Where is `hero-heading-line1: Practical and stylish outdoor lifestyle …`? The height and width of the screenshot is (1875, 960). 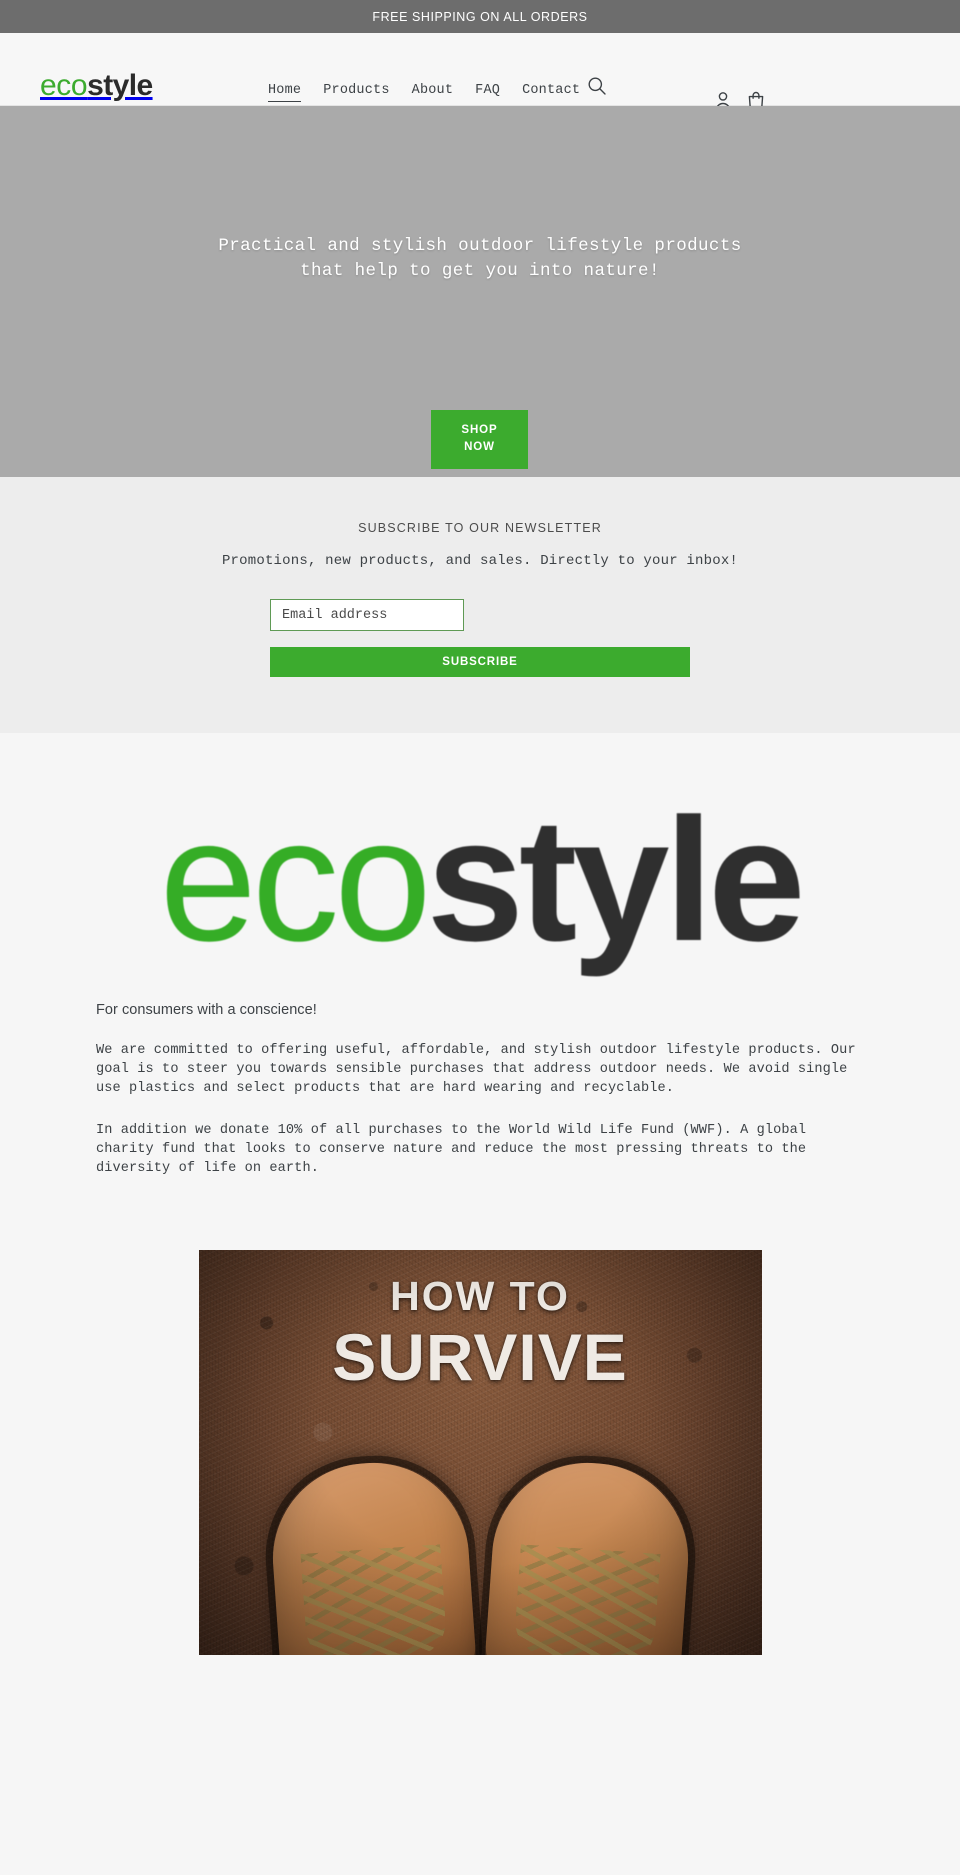
hero-heading-line1: Practical and stylish outdoor lifestyle … is located at coordinates (480, 246).